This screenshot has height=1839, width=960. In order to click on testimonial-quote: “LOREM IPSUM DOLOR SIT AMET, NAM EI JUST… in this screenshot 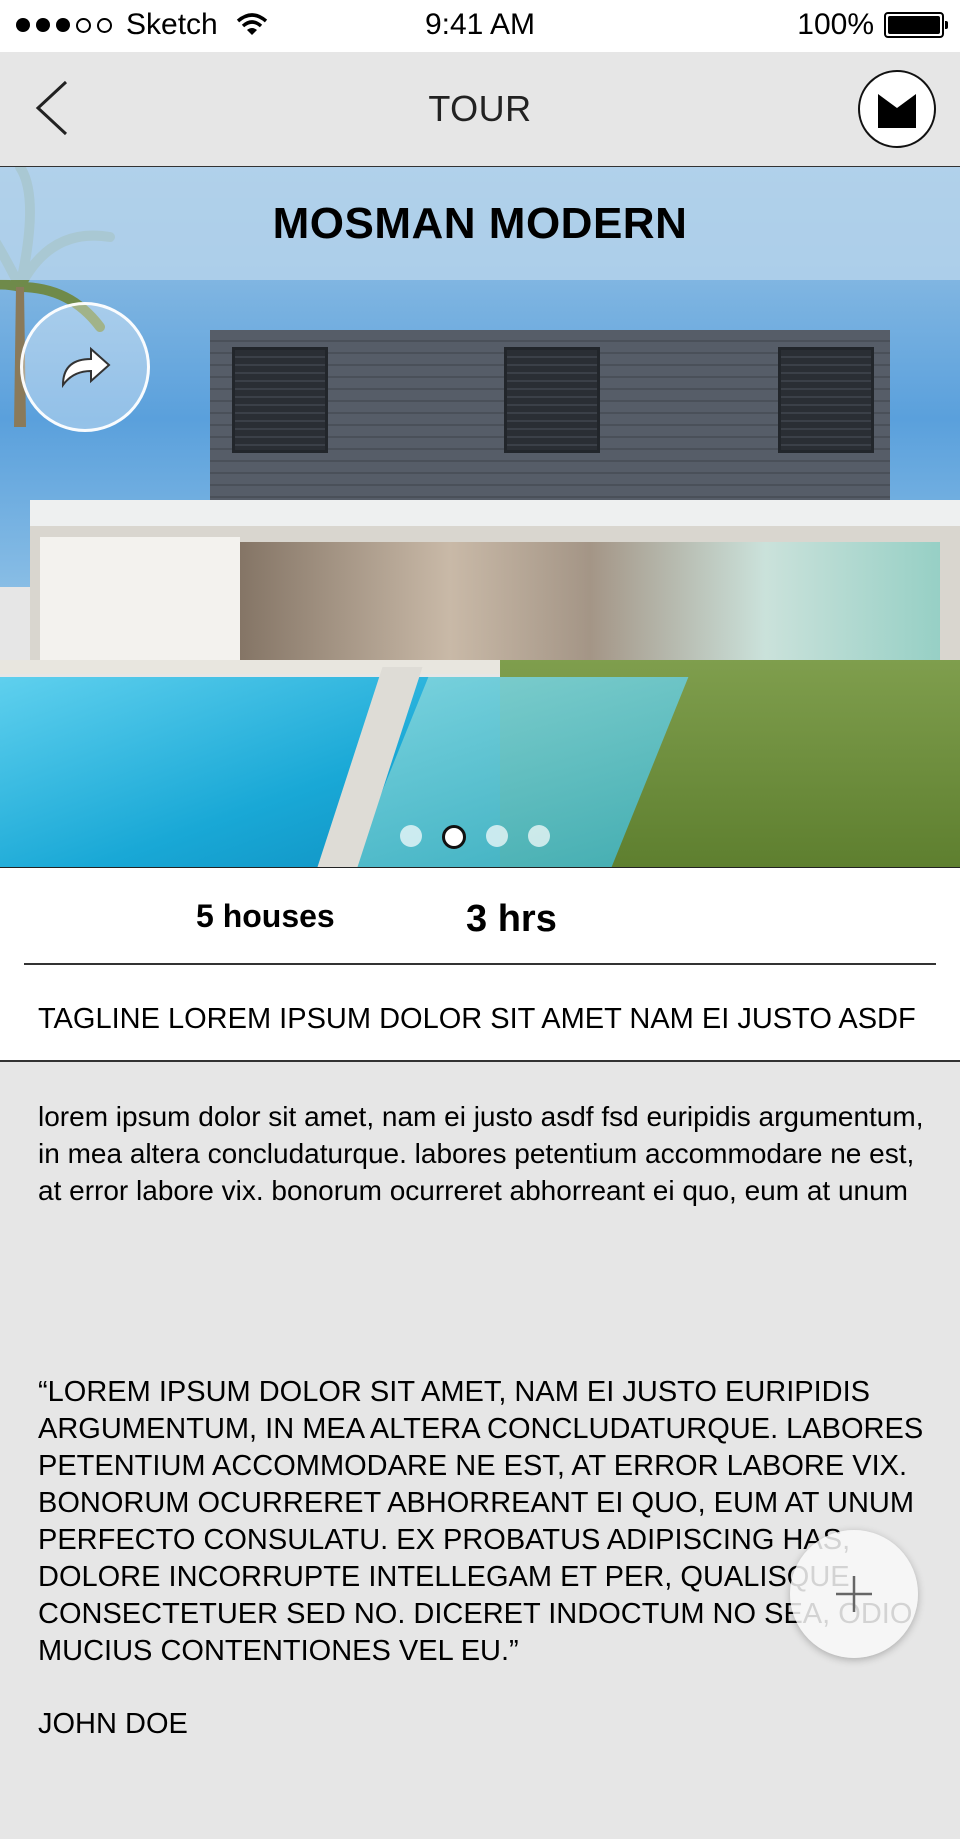, I will do `click(481, 1521)`.